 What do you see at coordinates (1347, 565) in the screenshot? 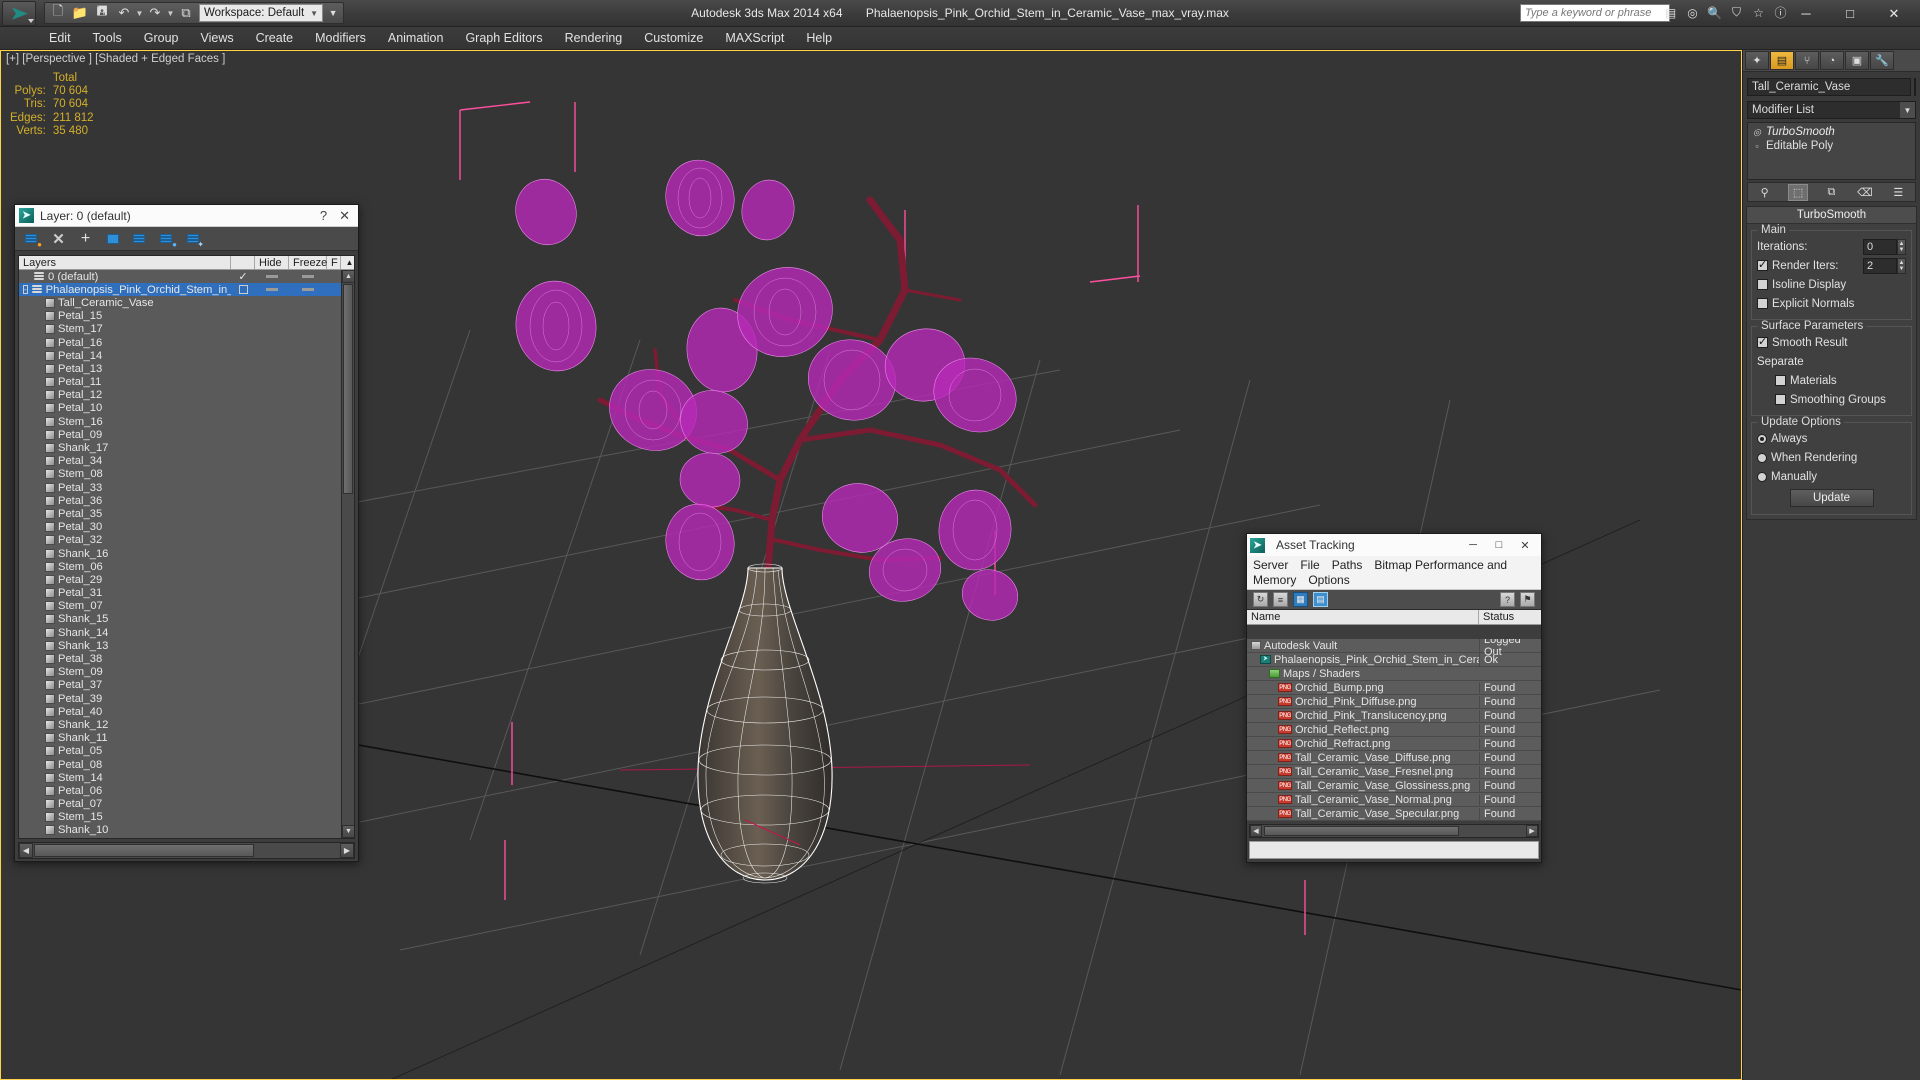
I see `asset-menu-paths: Paths` at bounding box center [1347, 565].